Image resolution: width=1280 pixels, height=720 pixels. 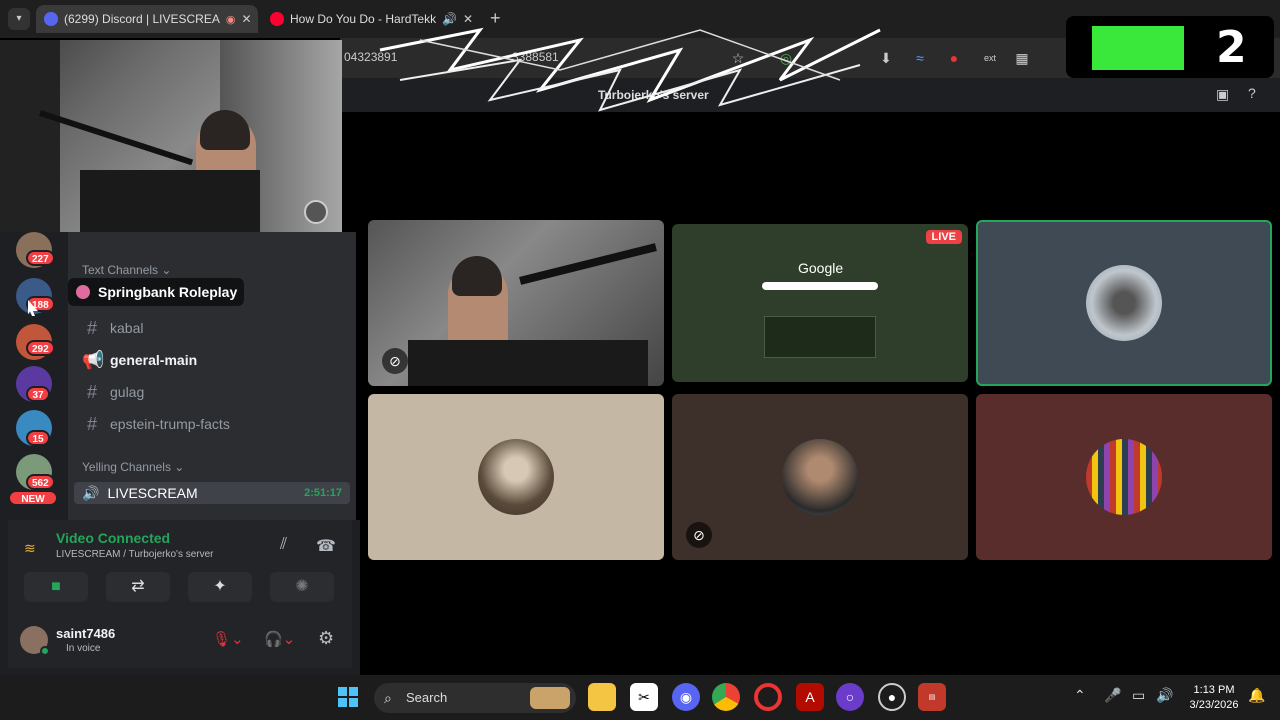 I want to click on tab-discord: (6299) Discord | LIVESCREA ◉ ✕, so click(x=147, y=19).